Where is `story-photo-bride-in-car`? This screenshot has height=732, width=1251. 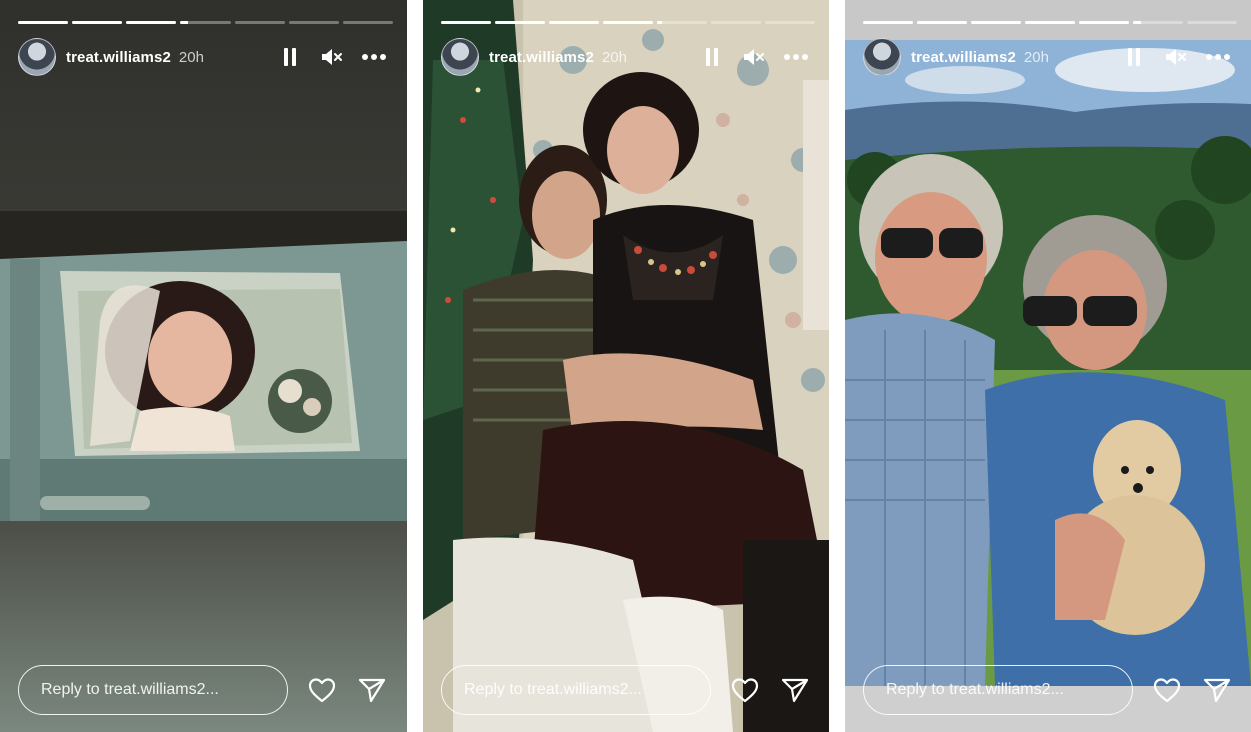
story-photo-bride-in-car is located at coordinates (203, 366).